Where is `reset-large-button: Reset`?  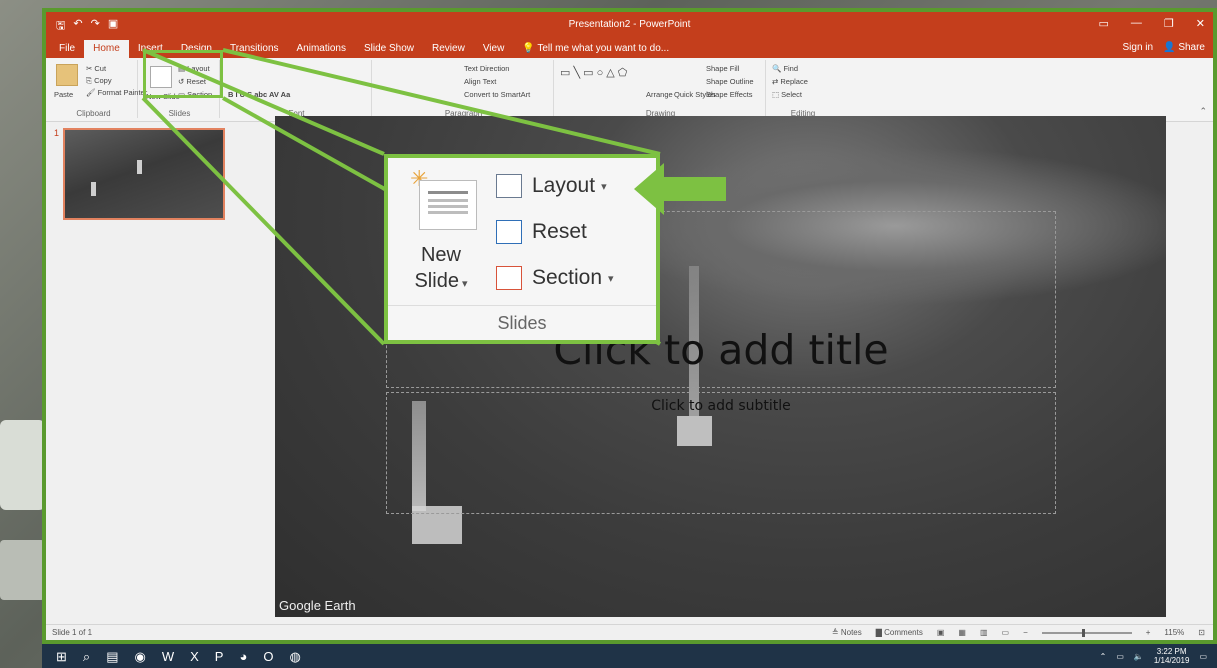
reset-large-button: Reset is located at coordinates (541, 232).